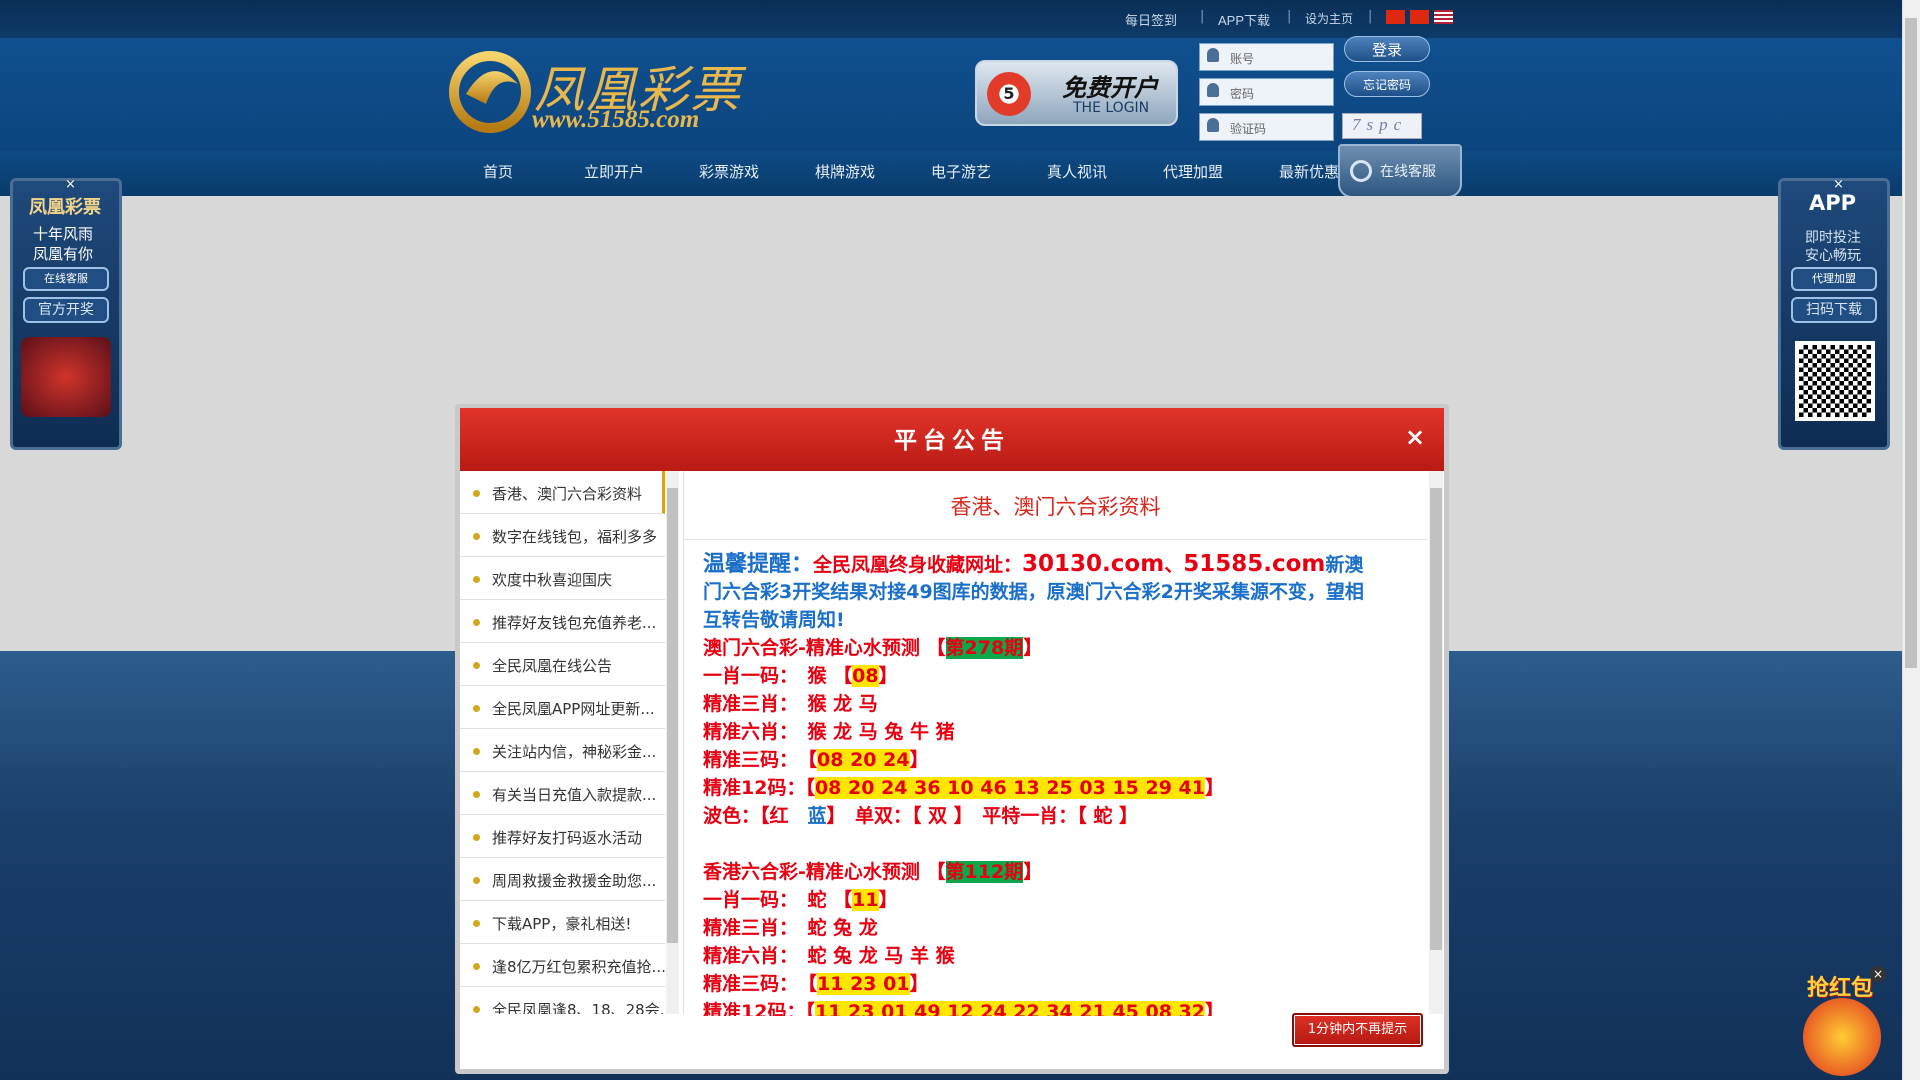 This screenshot has width=1920, height=1080. What do you see at coordinates (562, 578) in the screenshot?
I see `list-item: 欢度中秋喜迎国庆` at bounding box center [562, 578].